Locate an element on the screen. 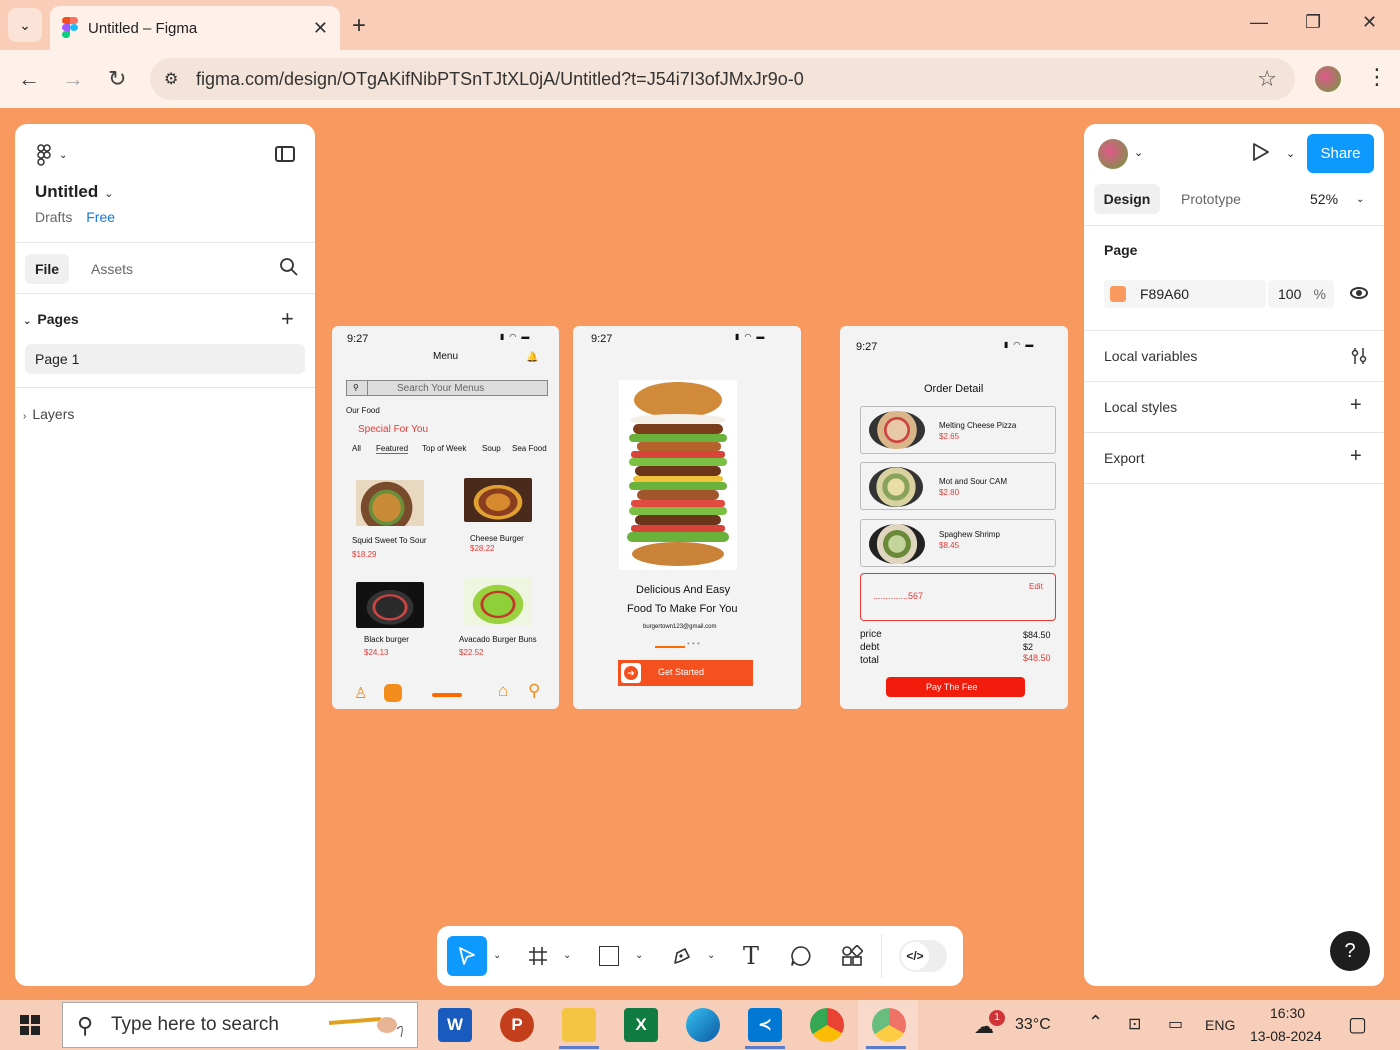 This screenshot has height=1050, width=1400. shape-tool is located at coordinates (609, 956).